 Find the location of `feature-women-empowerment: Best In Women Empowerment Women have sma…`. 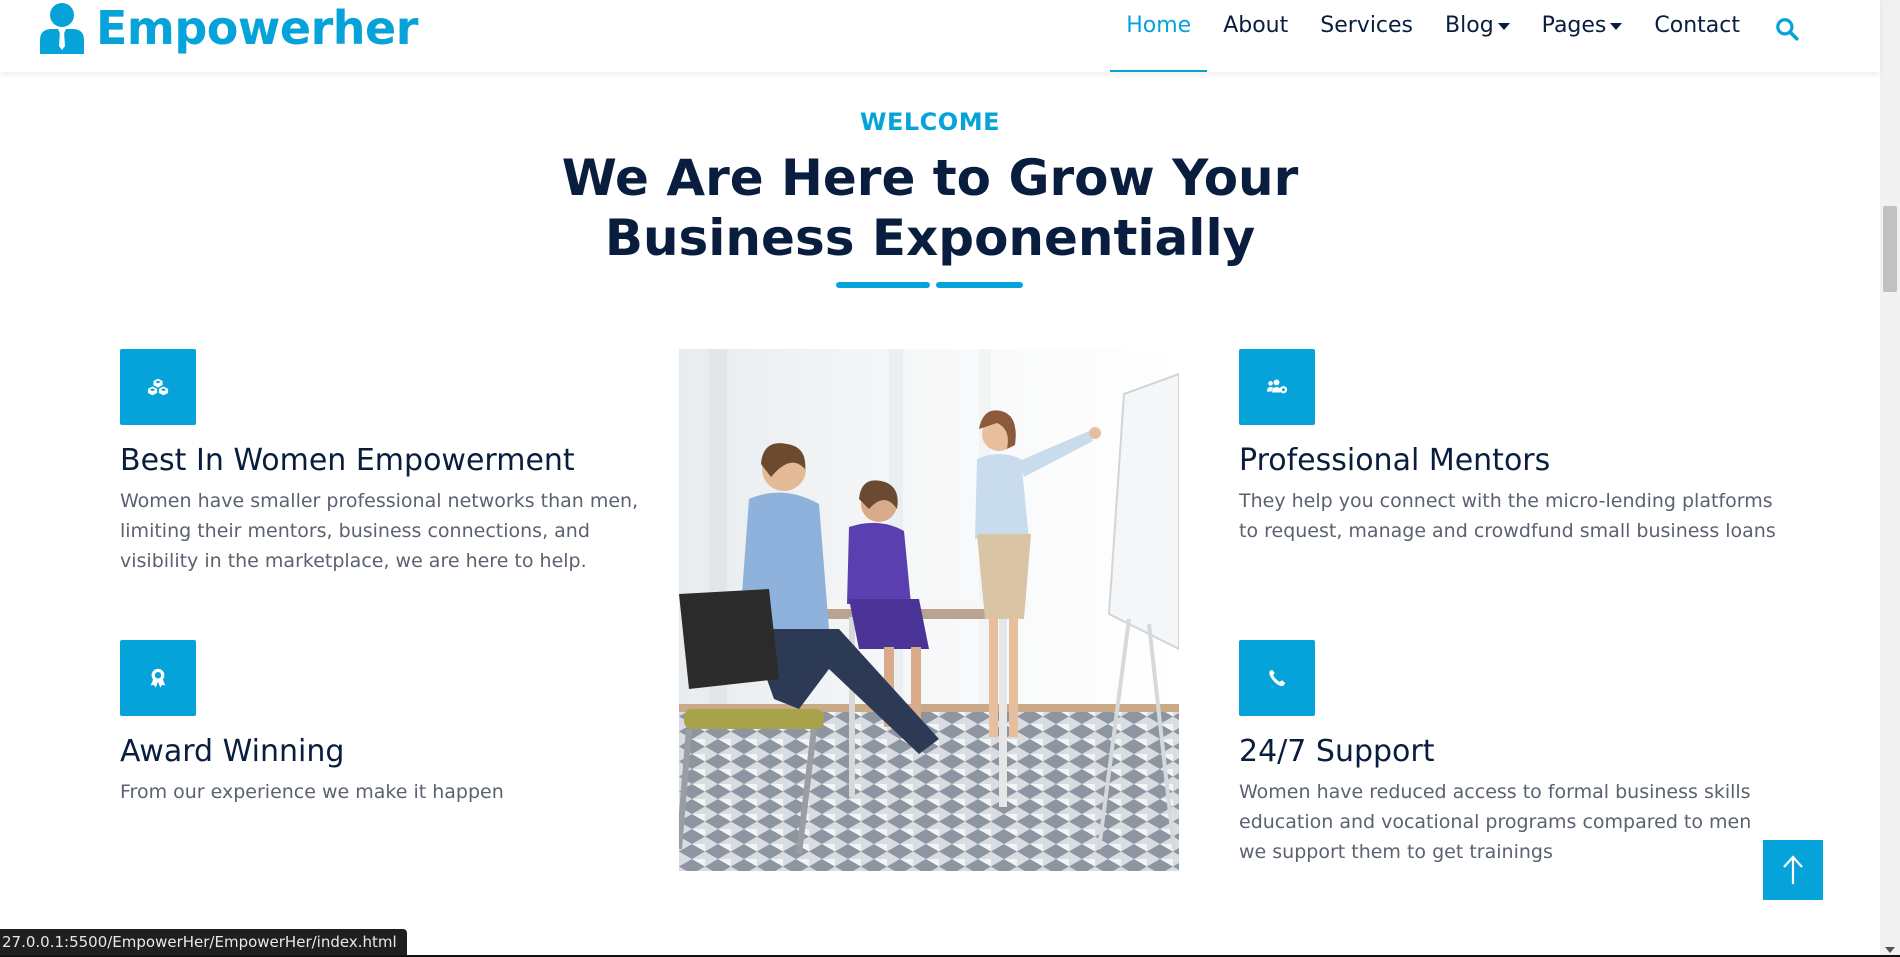

feature-women-empowerment: Best In Women Empowerment Women have sma… is located at coordinates (390, 462).